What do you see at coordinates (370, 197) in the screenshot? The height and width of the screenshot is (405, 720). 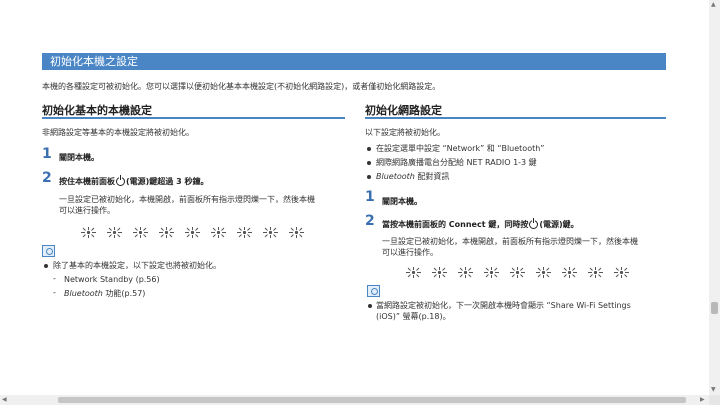 I see `right-step1-number: 1` at bounding box center [370, 197].